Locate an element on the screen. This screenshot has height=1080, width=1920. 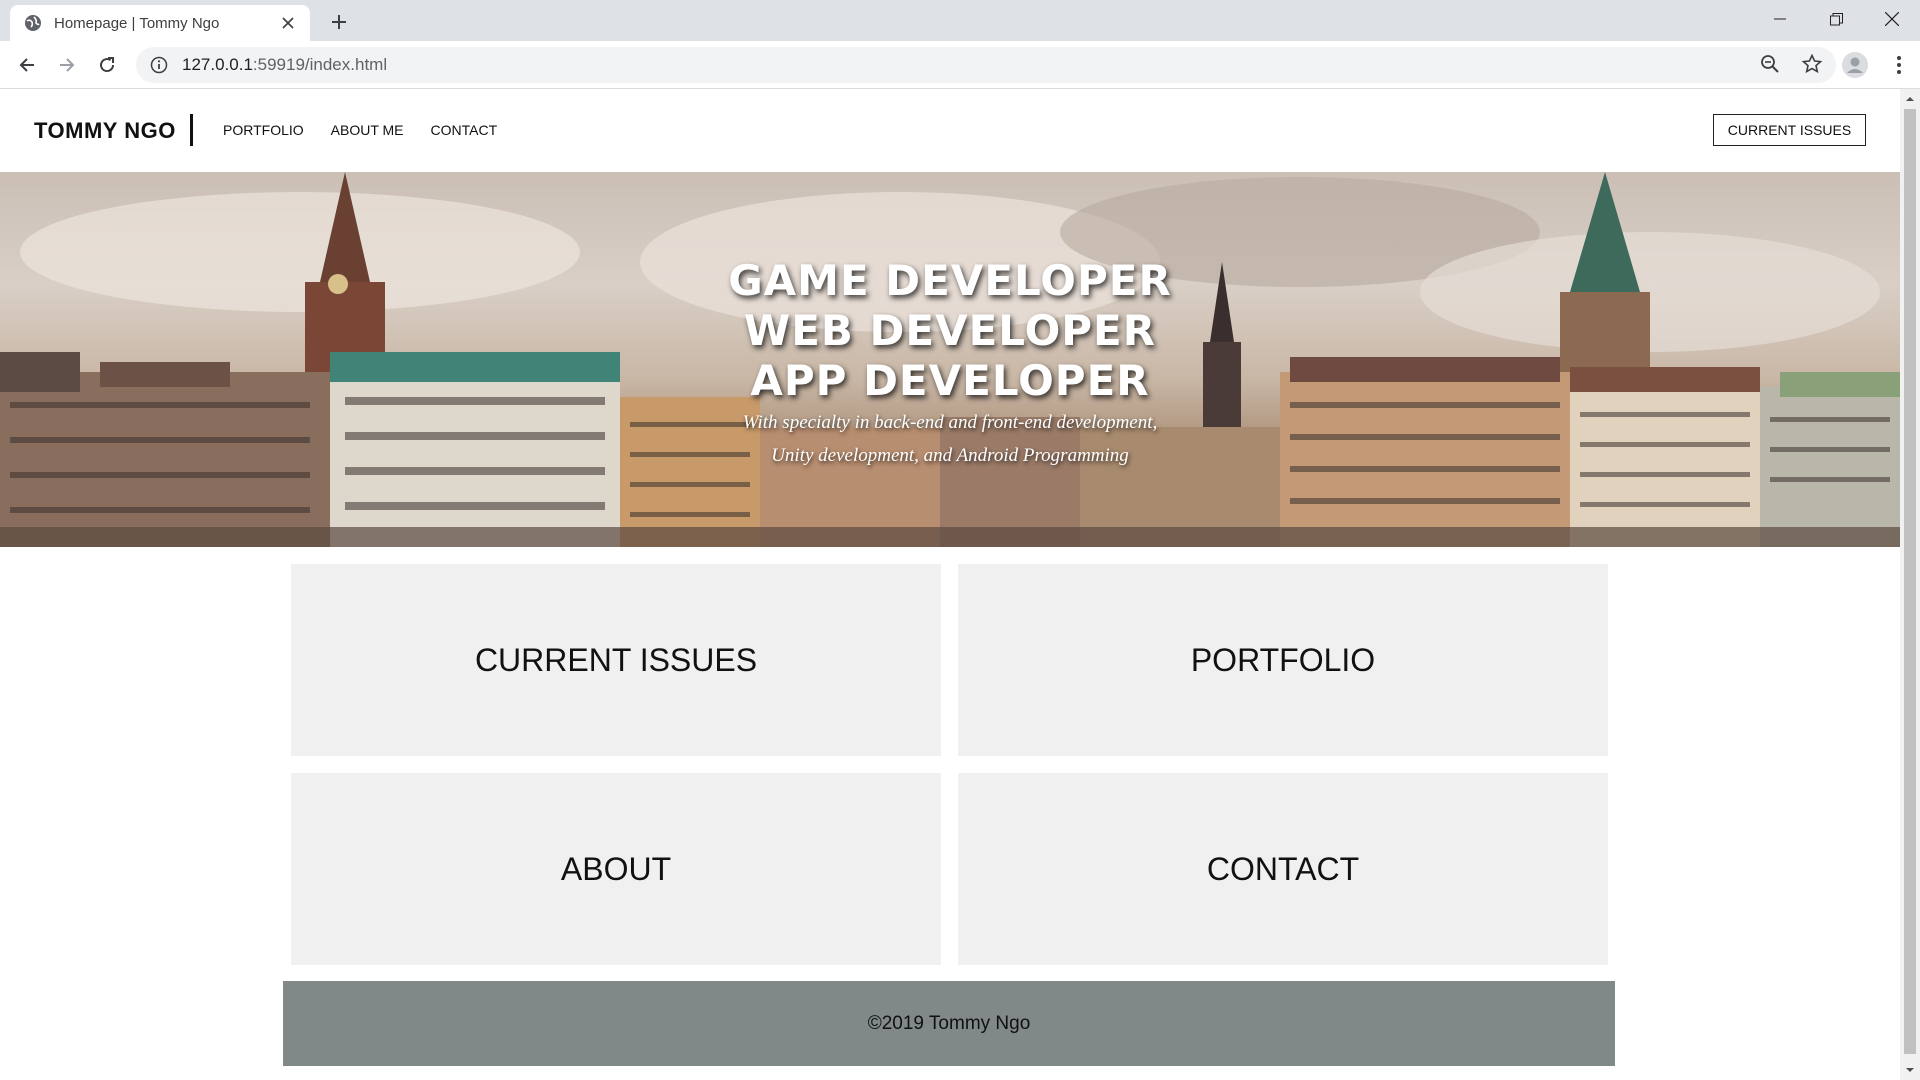
forward-icon is located at coordinates (67, 65).